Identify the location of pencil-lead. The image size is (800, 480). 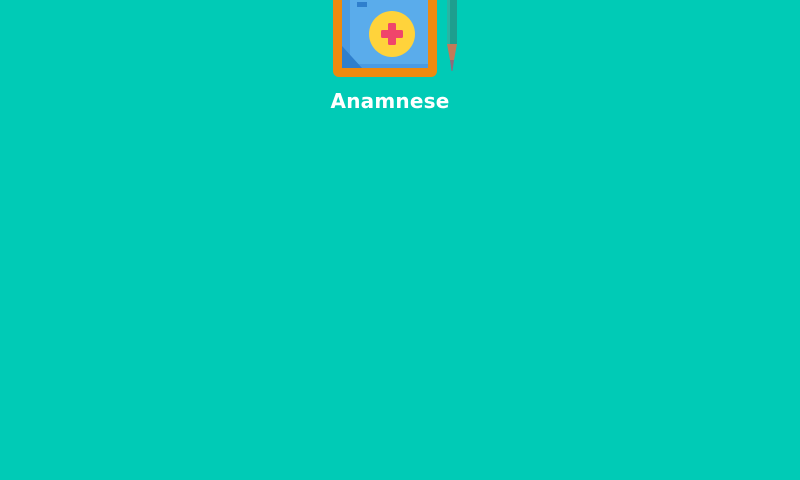
(452, 65).